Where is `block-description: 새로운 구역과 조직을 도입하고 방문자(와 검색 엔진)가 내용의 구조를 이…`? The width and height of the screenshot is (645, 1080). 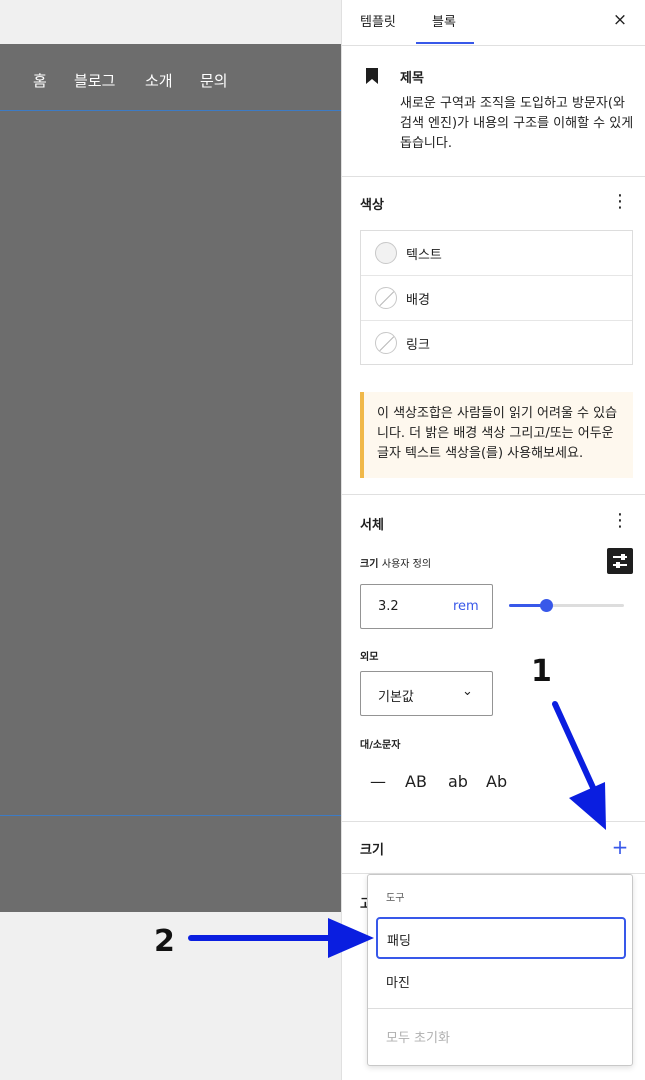
block-description: 새로운 구역과 조직을 도입하고 방문자(와 검색 엔진)가 내용의 구조를 이… is located at coordinates (517, 123).